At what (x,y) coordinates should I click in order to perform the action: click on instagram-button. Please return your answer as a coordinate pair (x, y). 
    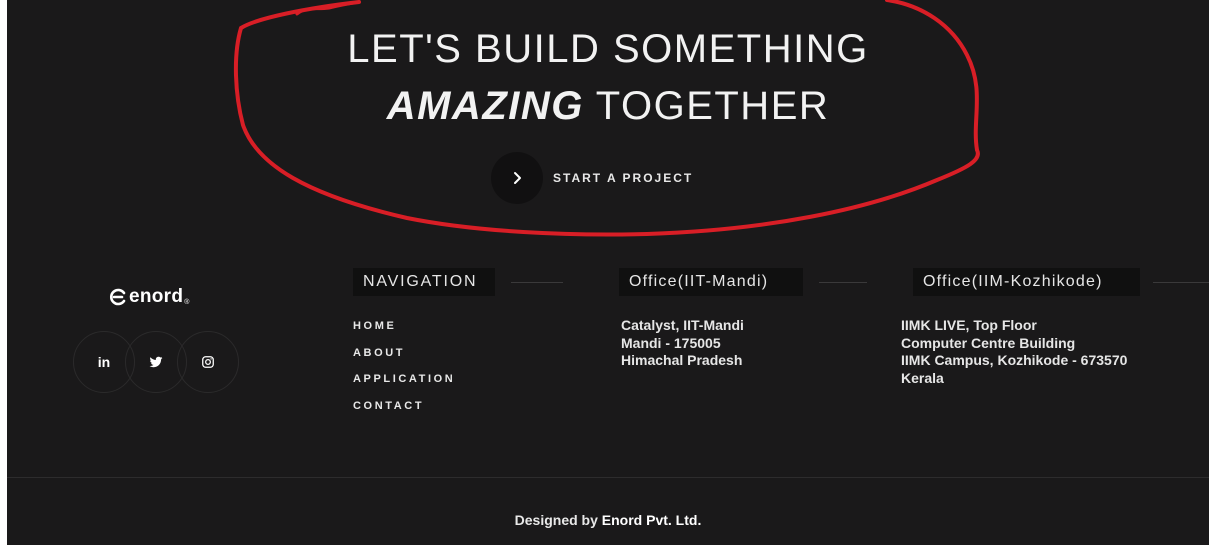
    Looking at the image, I should click on (208, 362).